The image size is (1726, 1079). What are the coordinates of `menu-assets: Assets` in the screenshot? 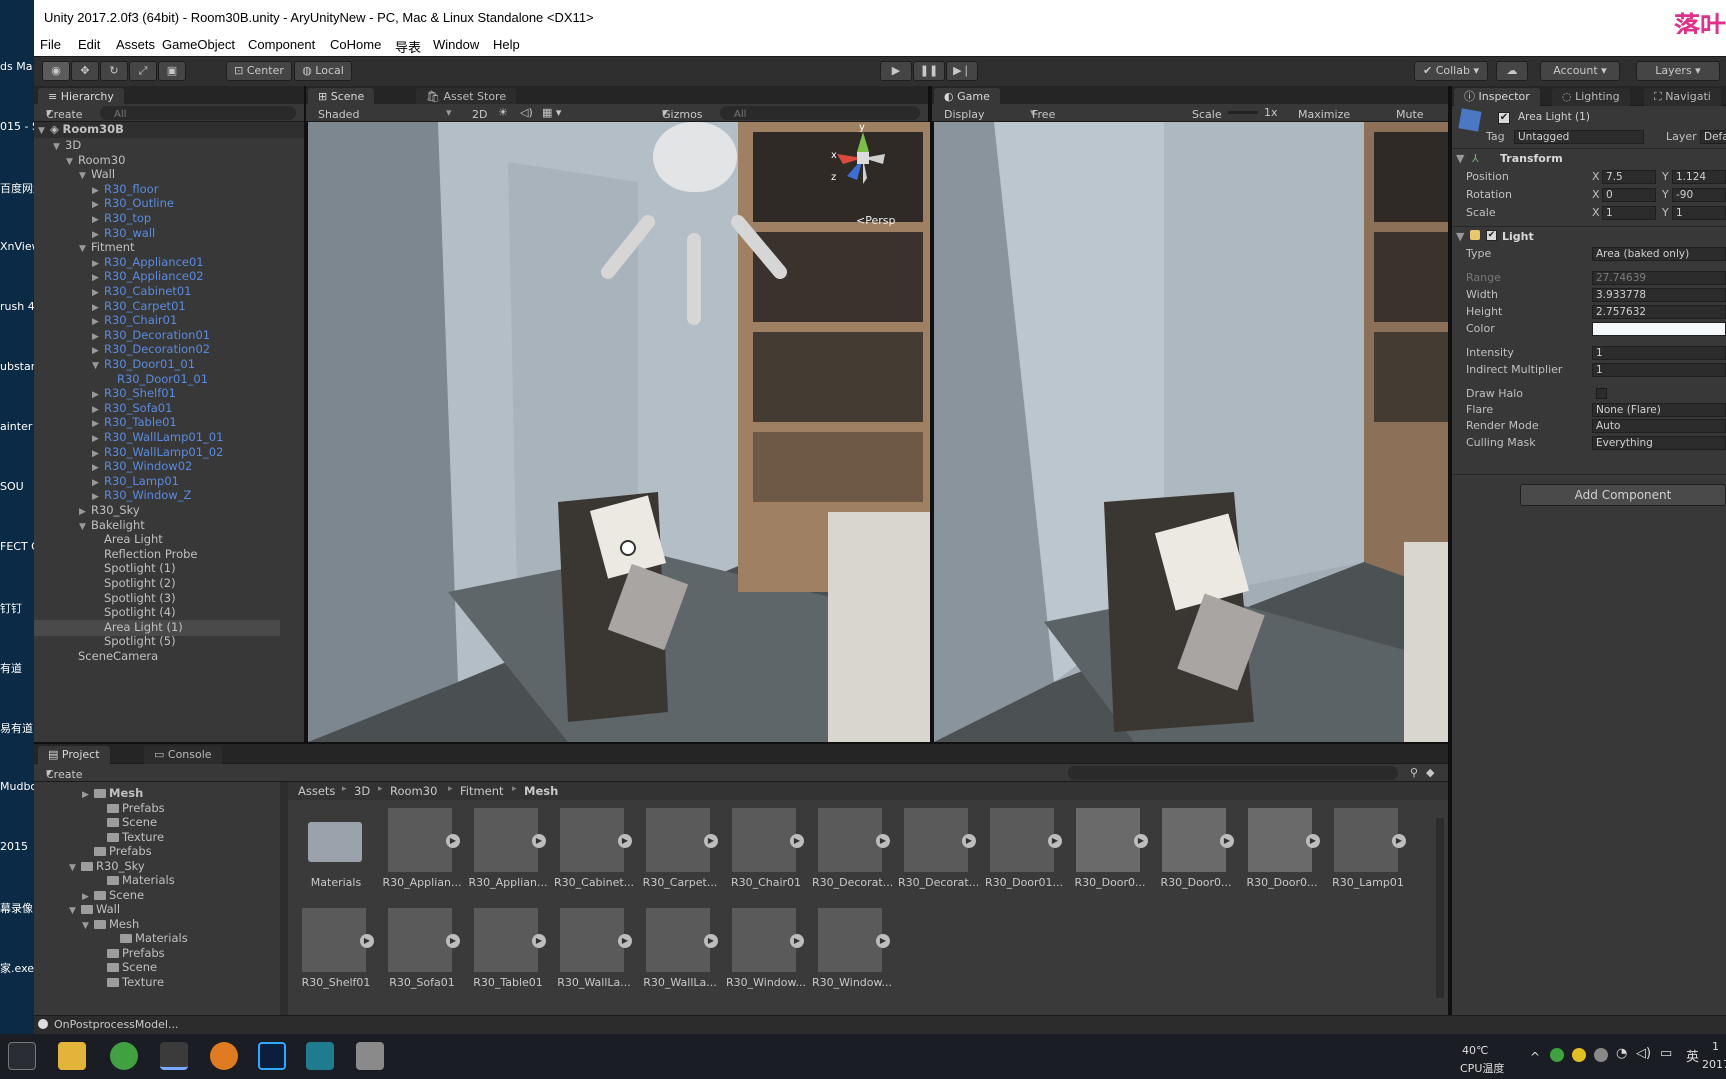 It's located at (135, 44).